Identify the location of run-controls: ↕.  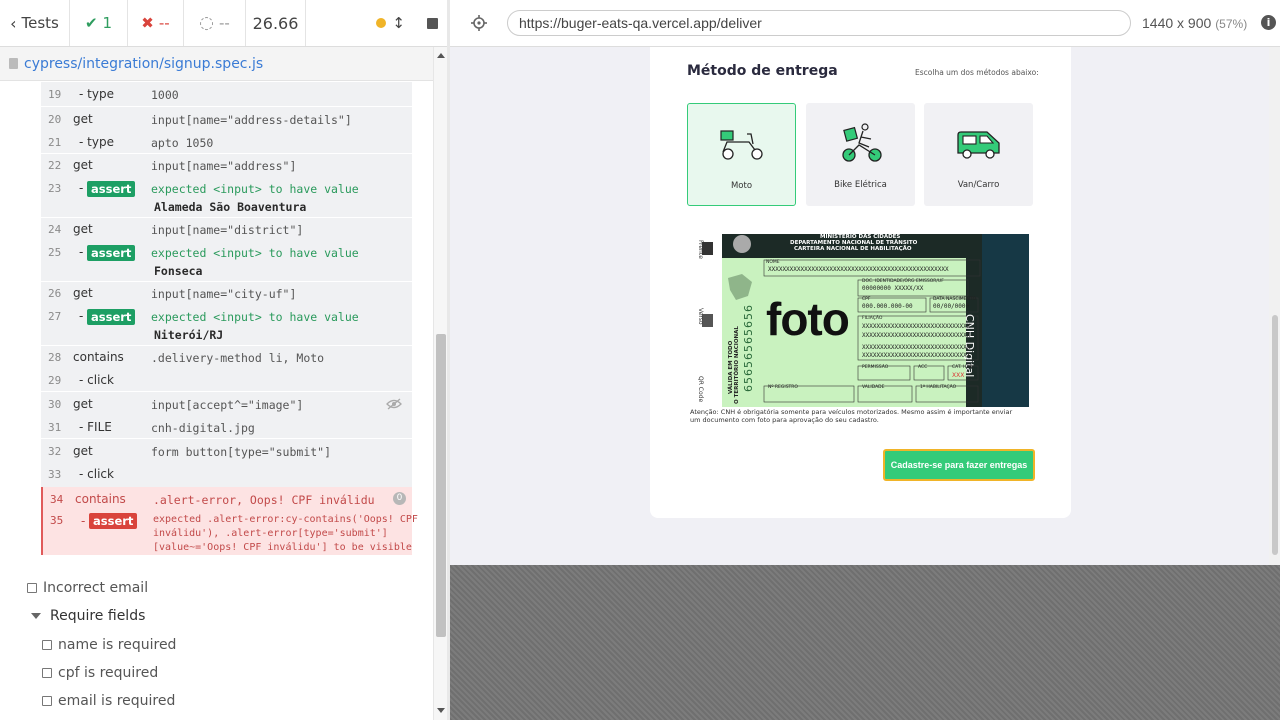
(378, 23).